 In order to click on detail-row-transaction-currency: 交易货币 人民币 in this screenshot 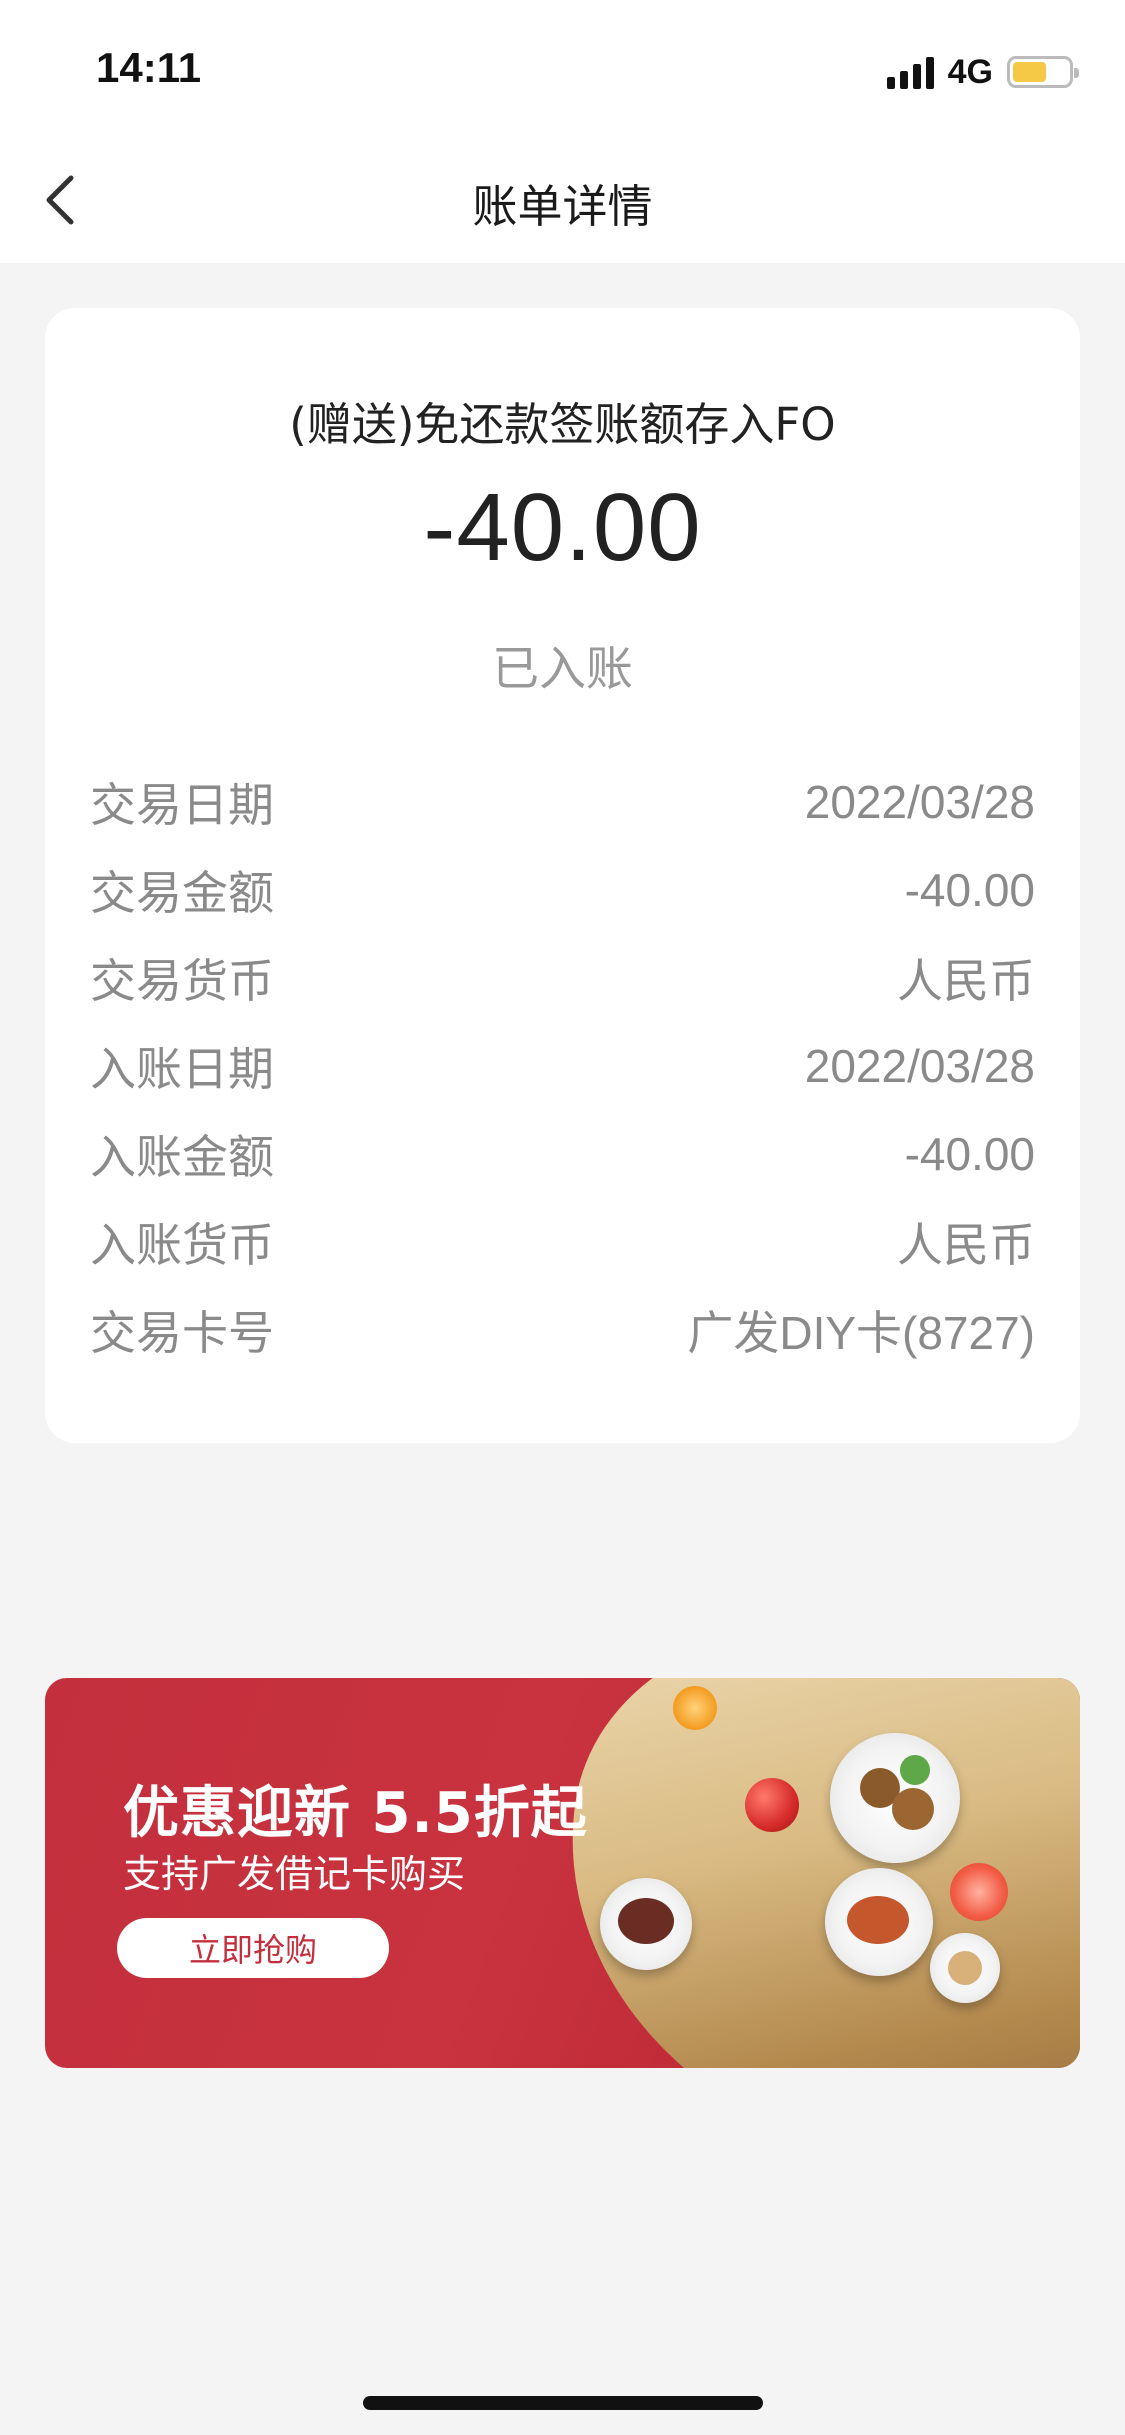, I will do `click(562, 978)`.